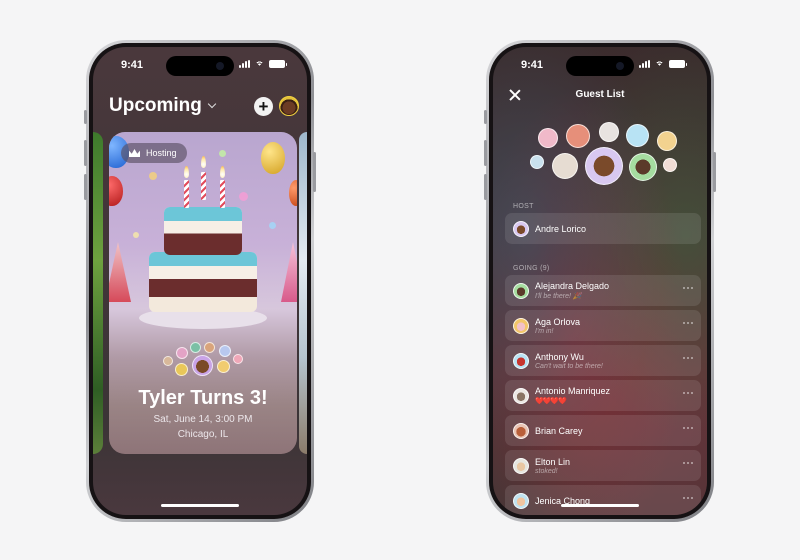  What do you see at coordinates (603, 325) in the screenshot?
I see `guest-row: Aga Orlova I'm in!` at bounding box center [603, 325].